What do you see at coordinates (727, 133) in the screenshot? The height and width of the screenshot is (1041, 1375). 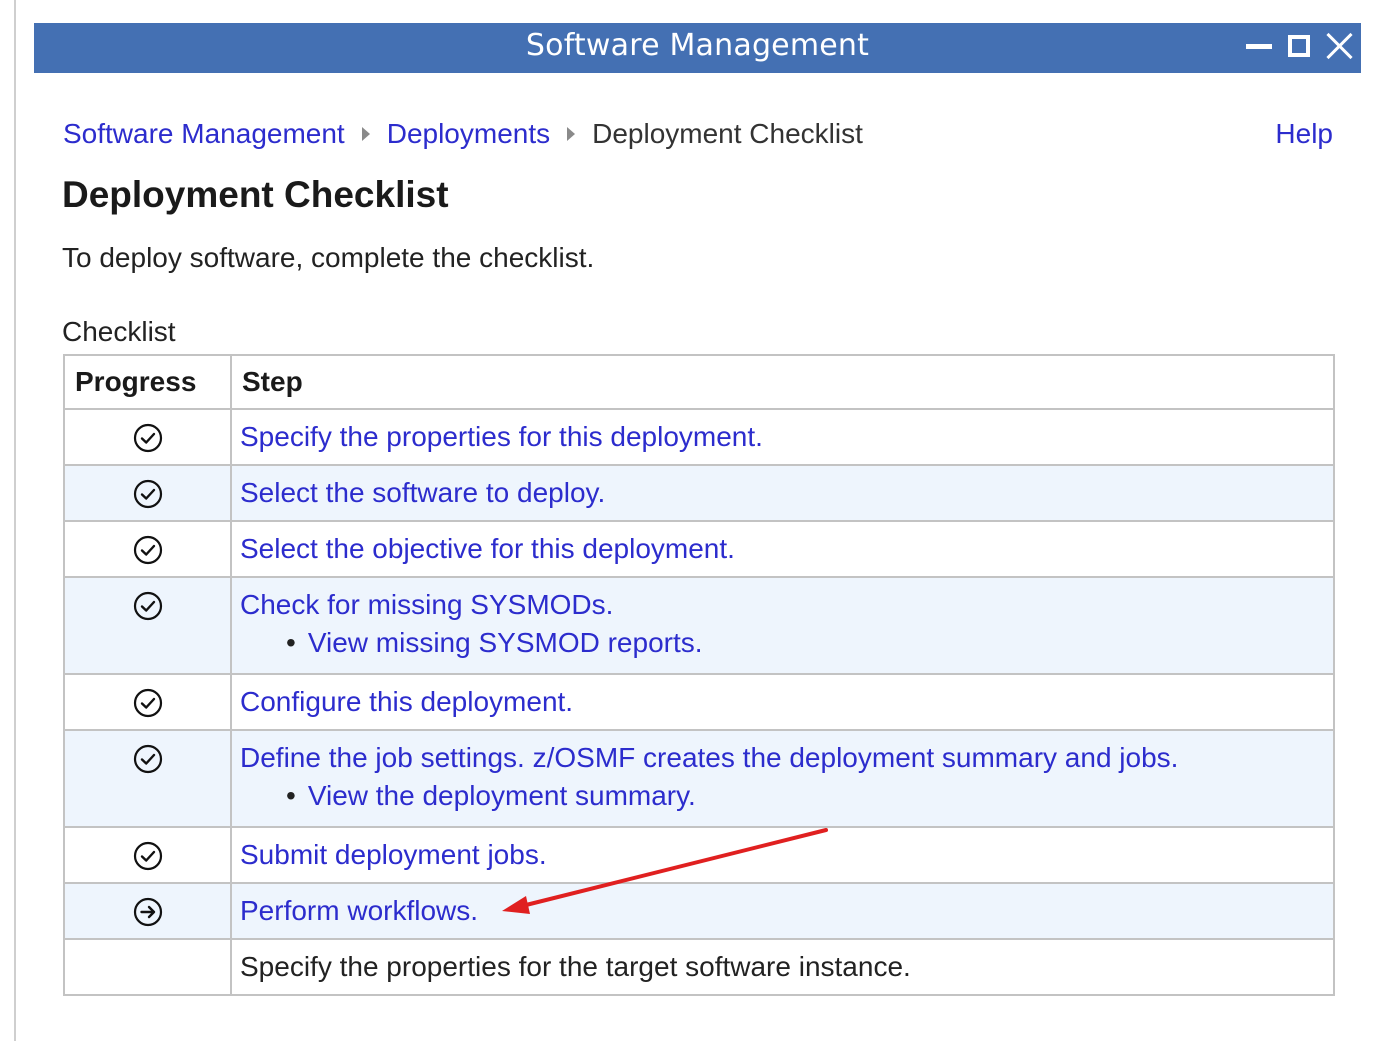 I see `breadcrumb-current: Deployment Checklist` at bounding box center [727, 133].